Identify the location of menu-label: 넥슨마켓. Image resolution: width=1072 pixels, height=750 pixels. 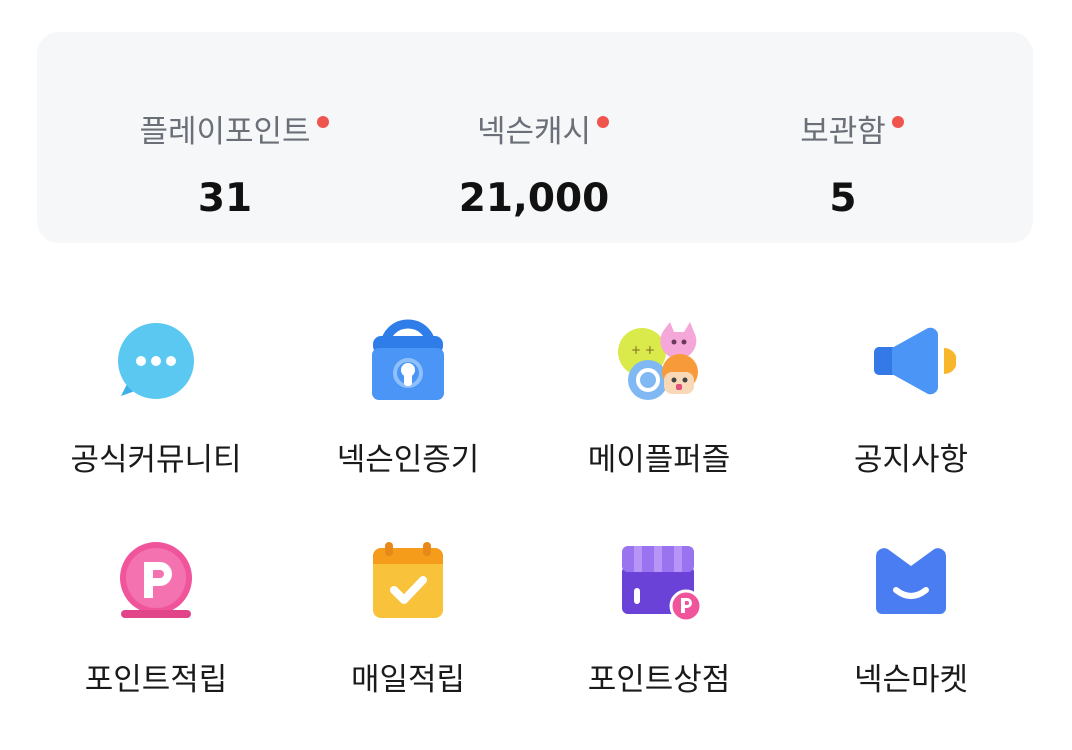
(911, 680).